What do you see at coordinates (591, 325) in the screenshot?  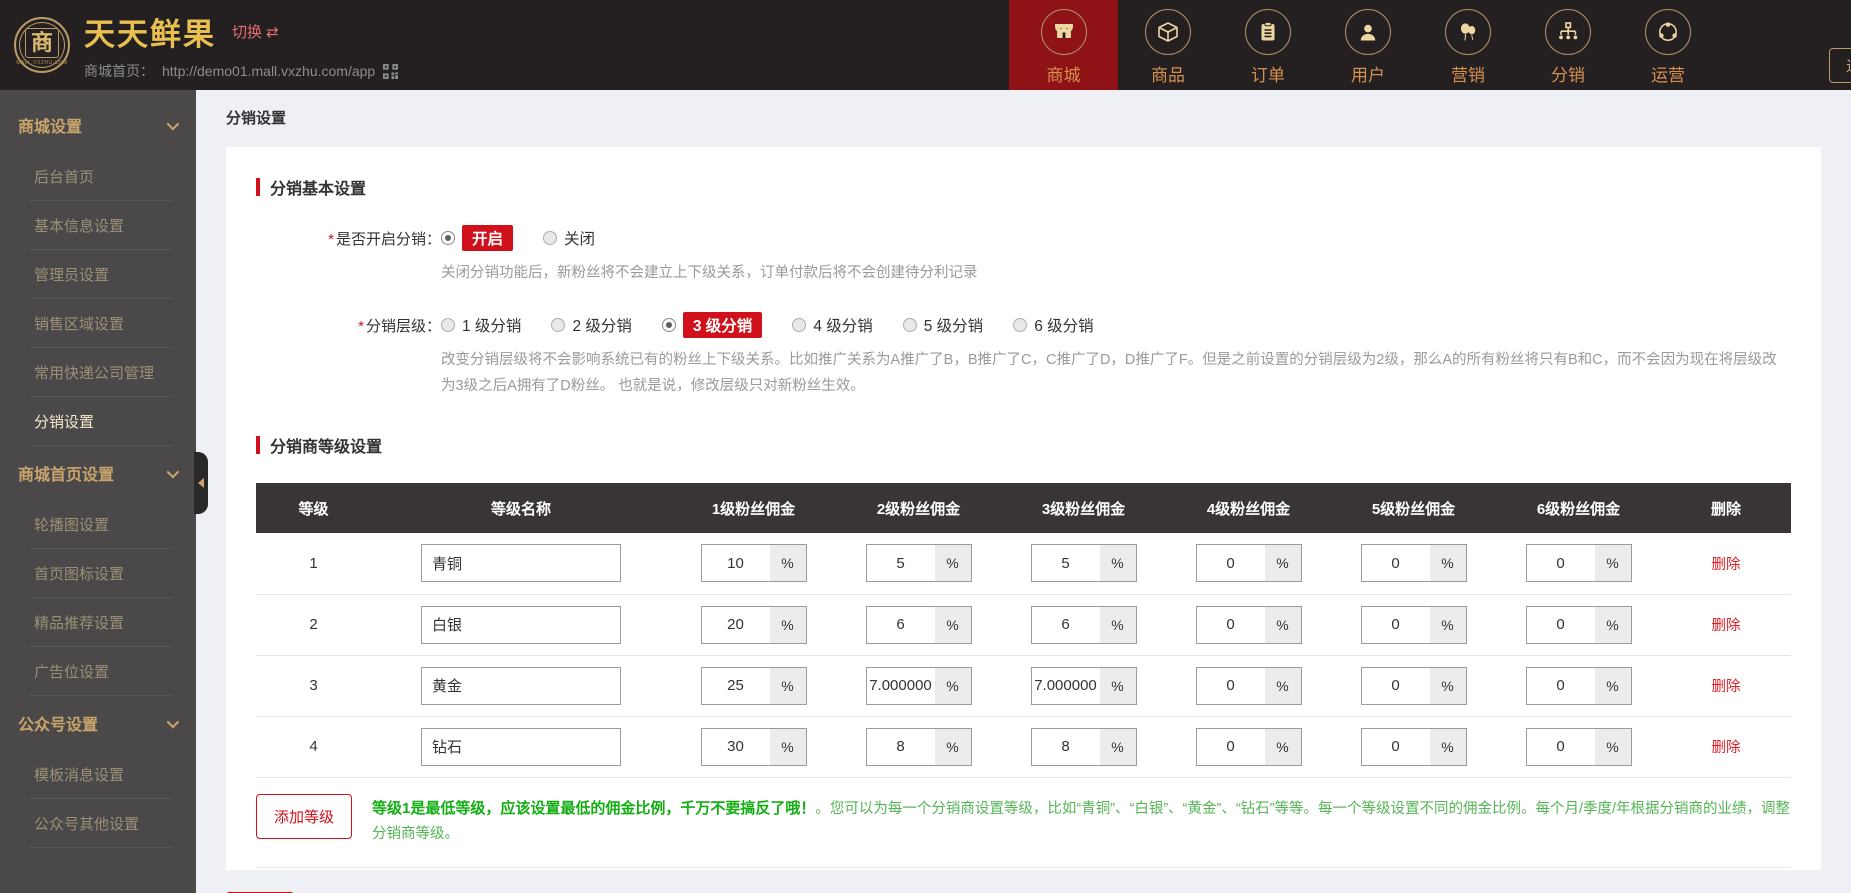 I see `distribution-level-option-2: 2 级分销` at bounding box center [591, 325].